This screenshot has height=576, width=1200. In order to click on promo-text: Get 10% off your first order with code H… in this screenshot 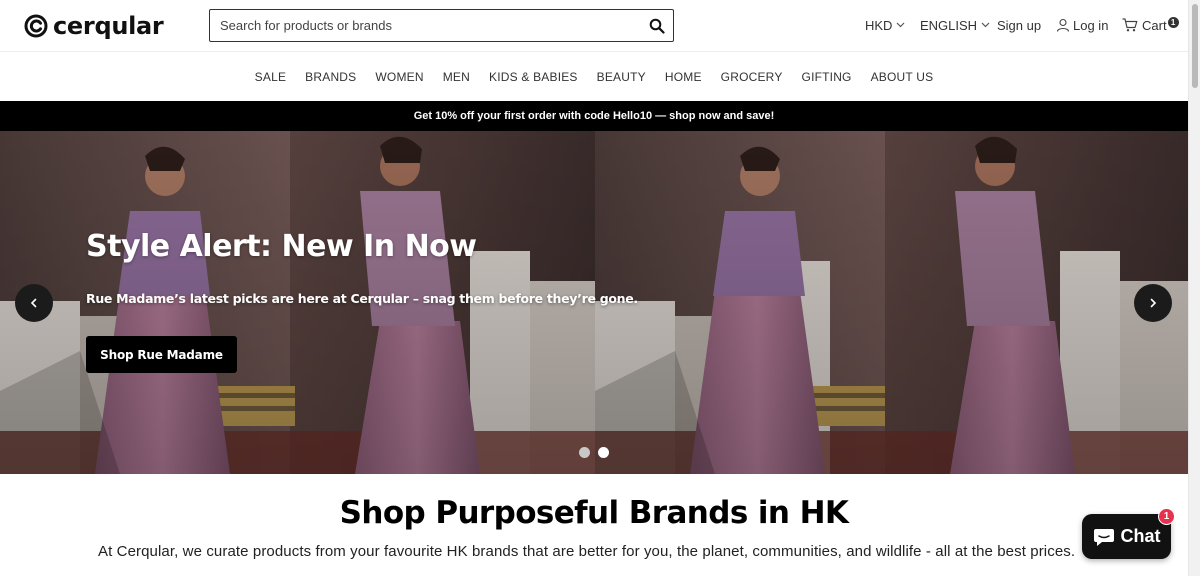, I will do `click(594, 116)`.